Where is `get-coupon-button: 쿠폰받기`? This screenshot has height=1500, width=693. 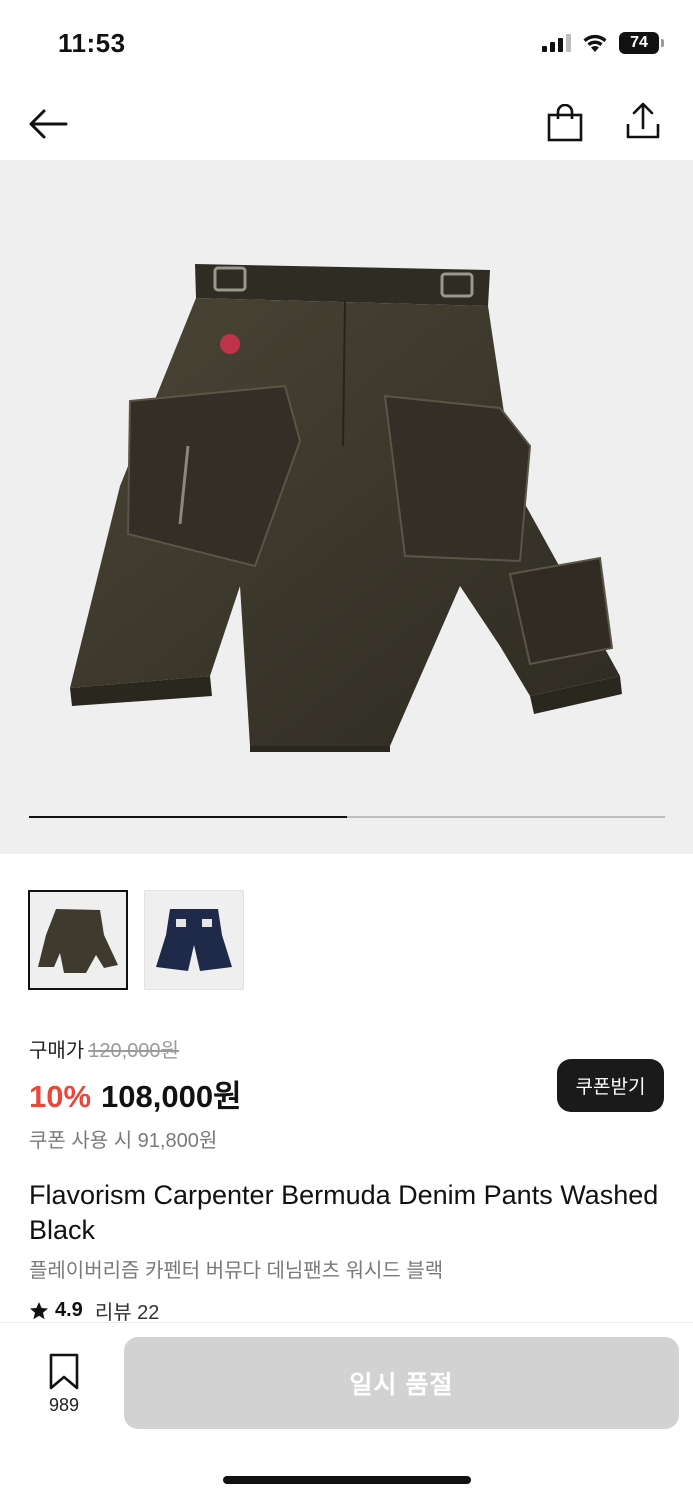
get-coupon-button: 쿠폰받기 is located at coordinates (610, 1085).